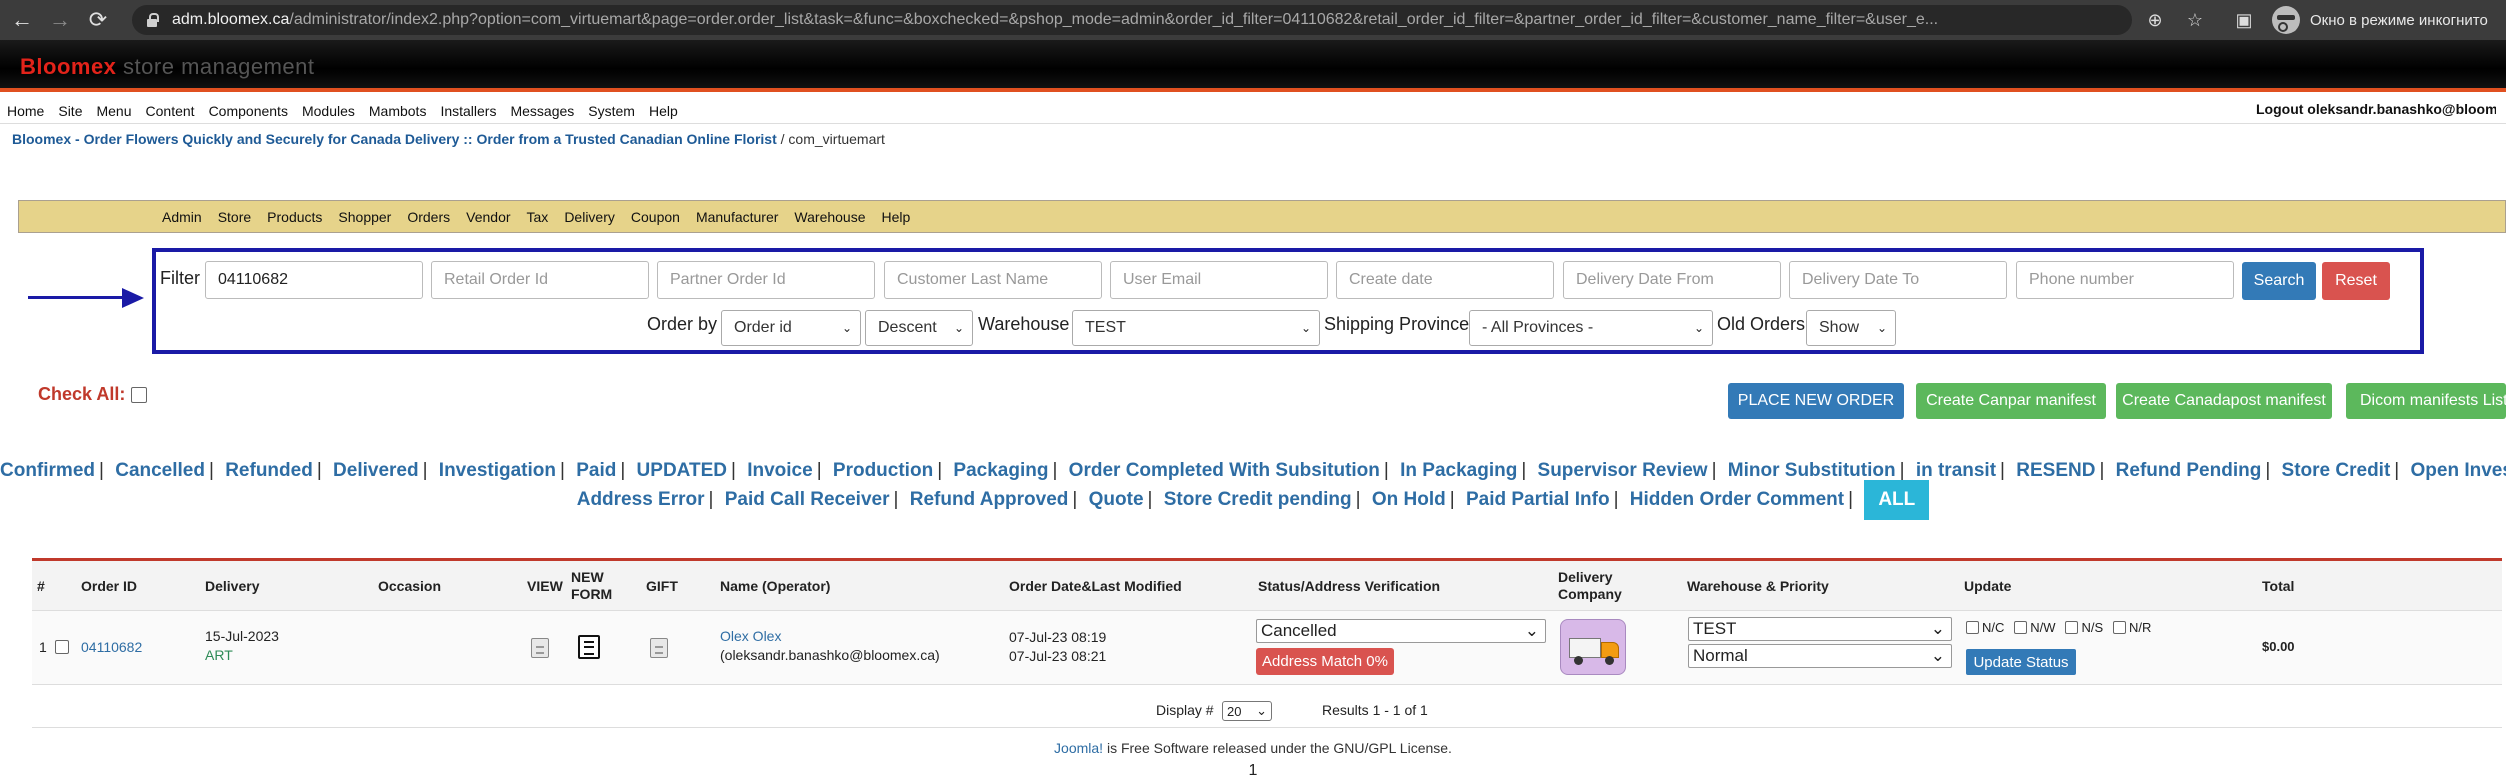  Describe the element at coordinates (1898, 280) in the screenshot. I see `delivery-date-to-input` at that location.